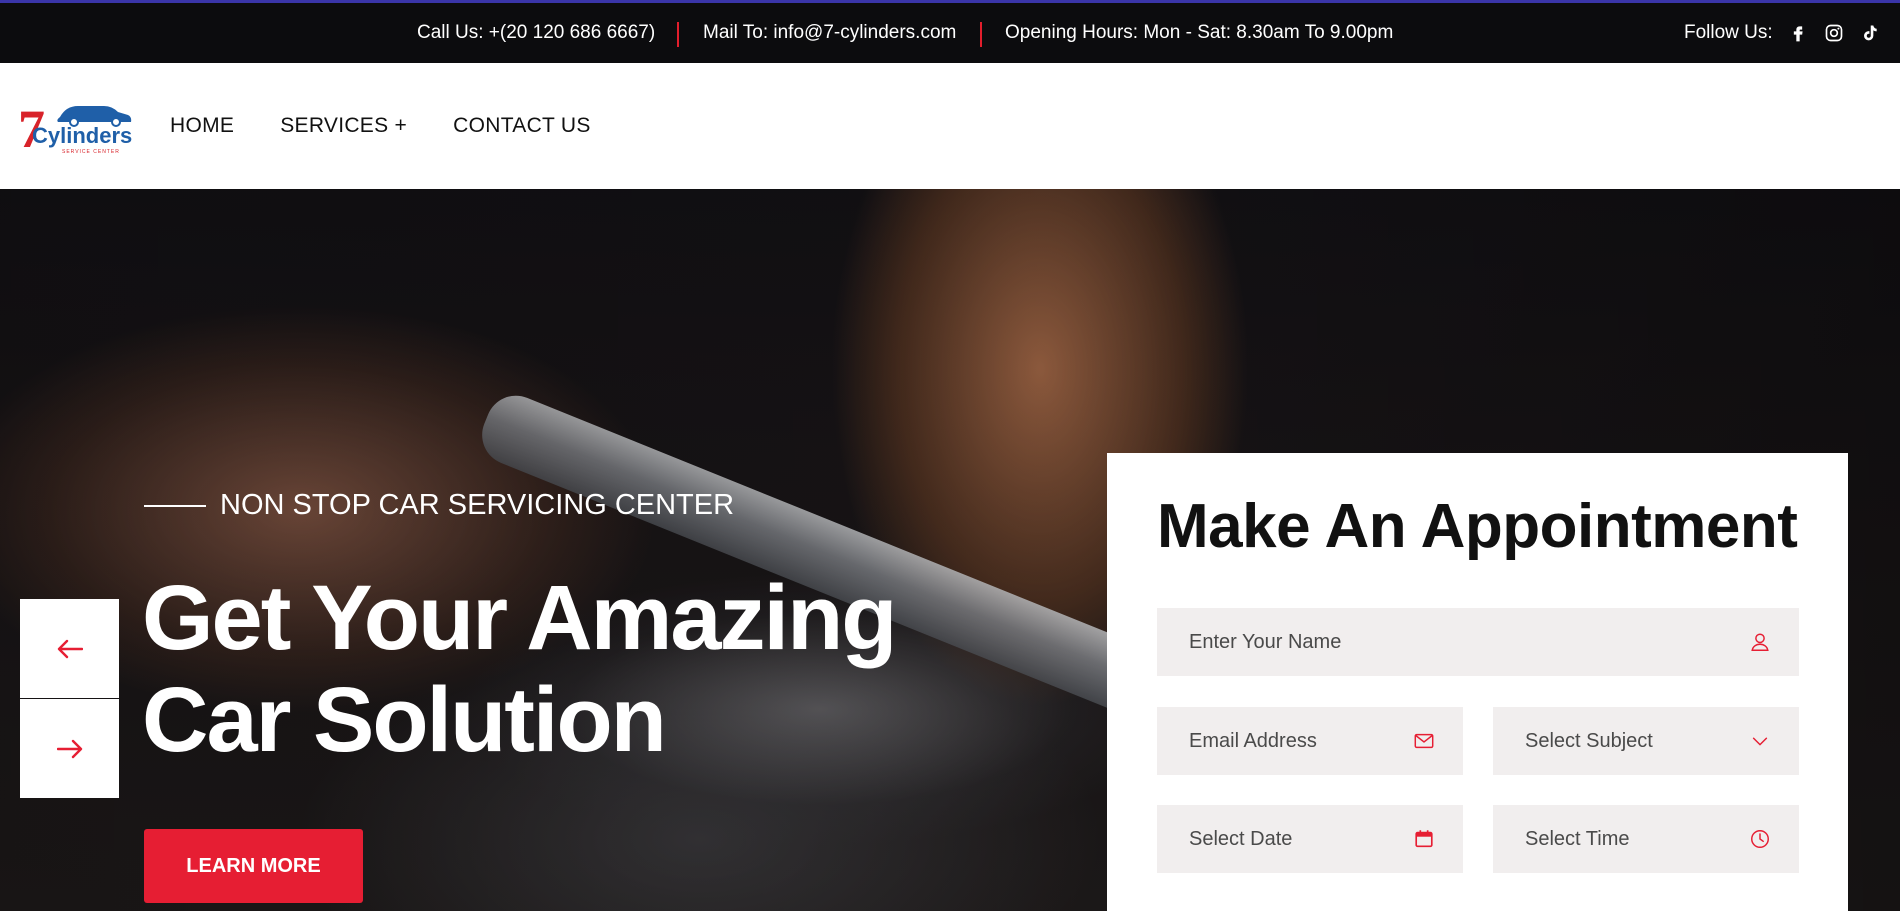  I want to click on facebook-icon, so click(1798, 33).